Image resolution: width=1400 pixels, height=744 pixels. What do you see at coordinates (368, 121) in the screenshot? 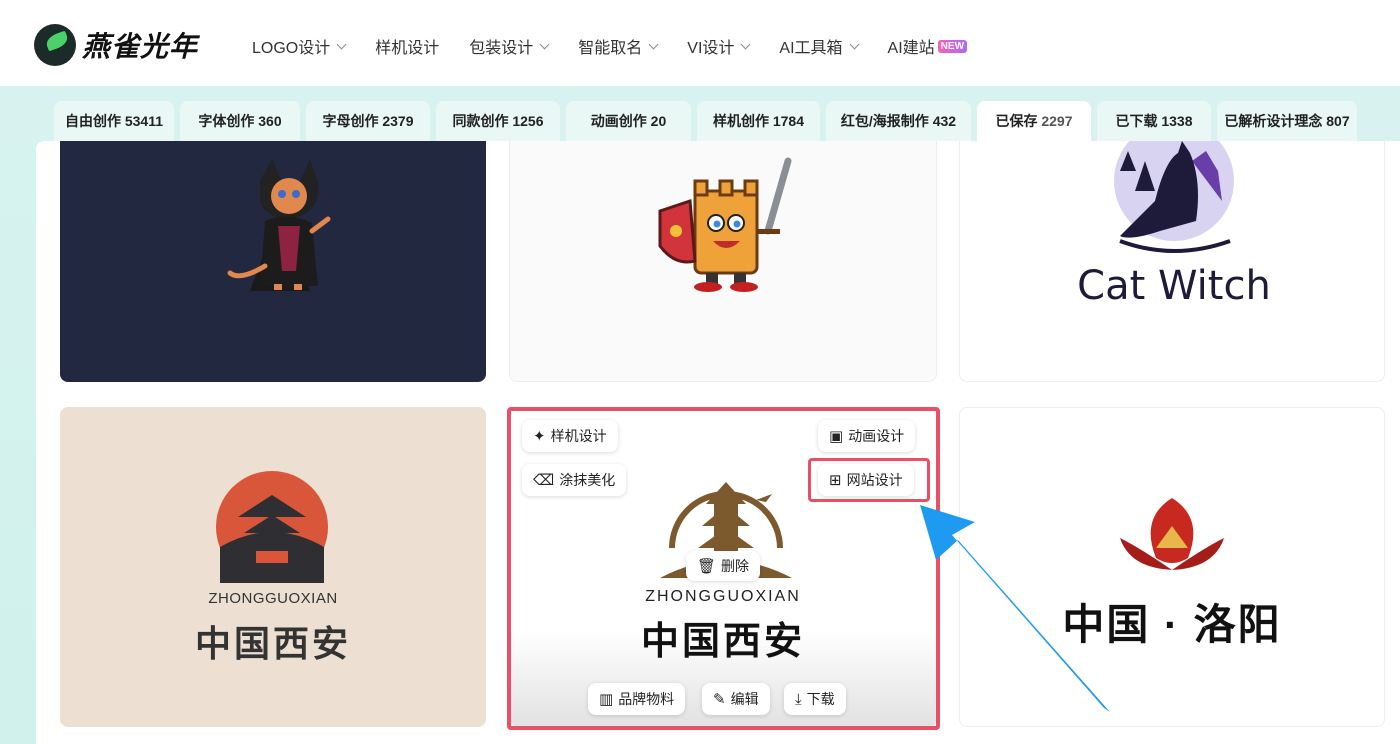
I see `tab-letter-creation: 字母创作 2379` at bounding box center [368, 121].